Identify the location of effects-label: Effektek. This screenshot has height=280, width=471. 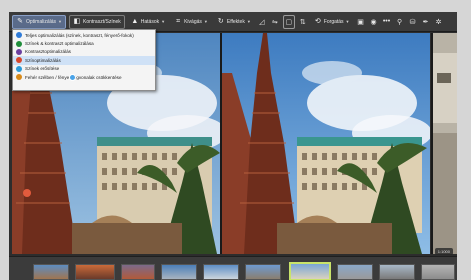
(235, 21).